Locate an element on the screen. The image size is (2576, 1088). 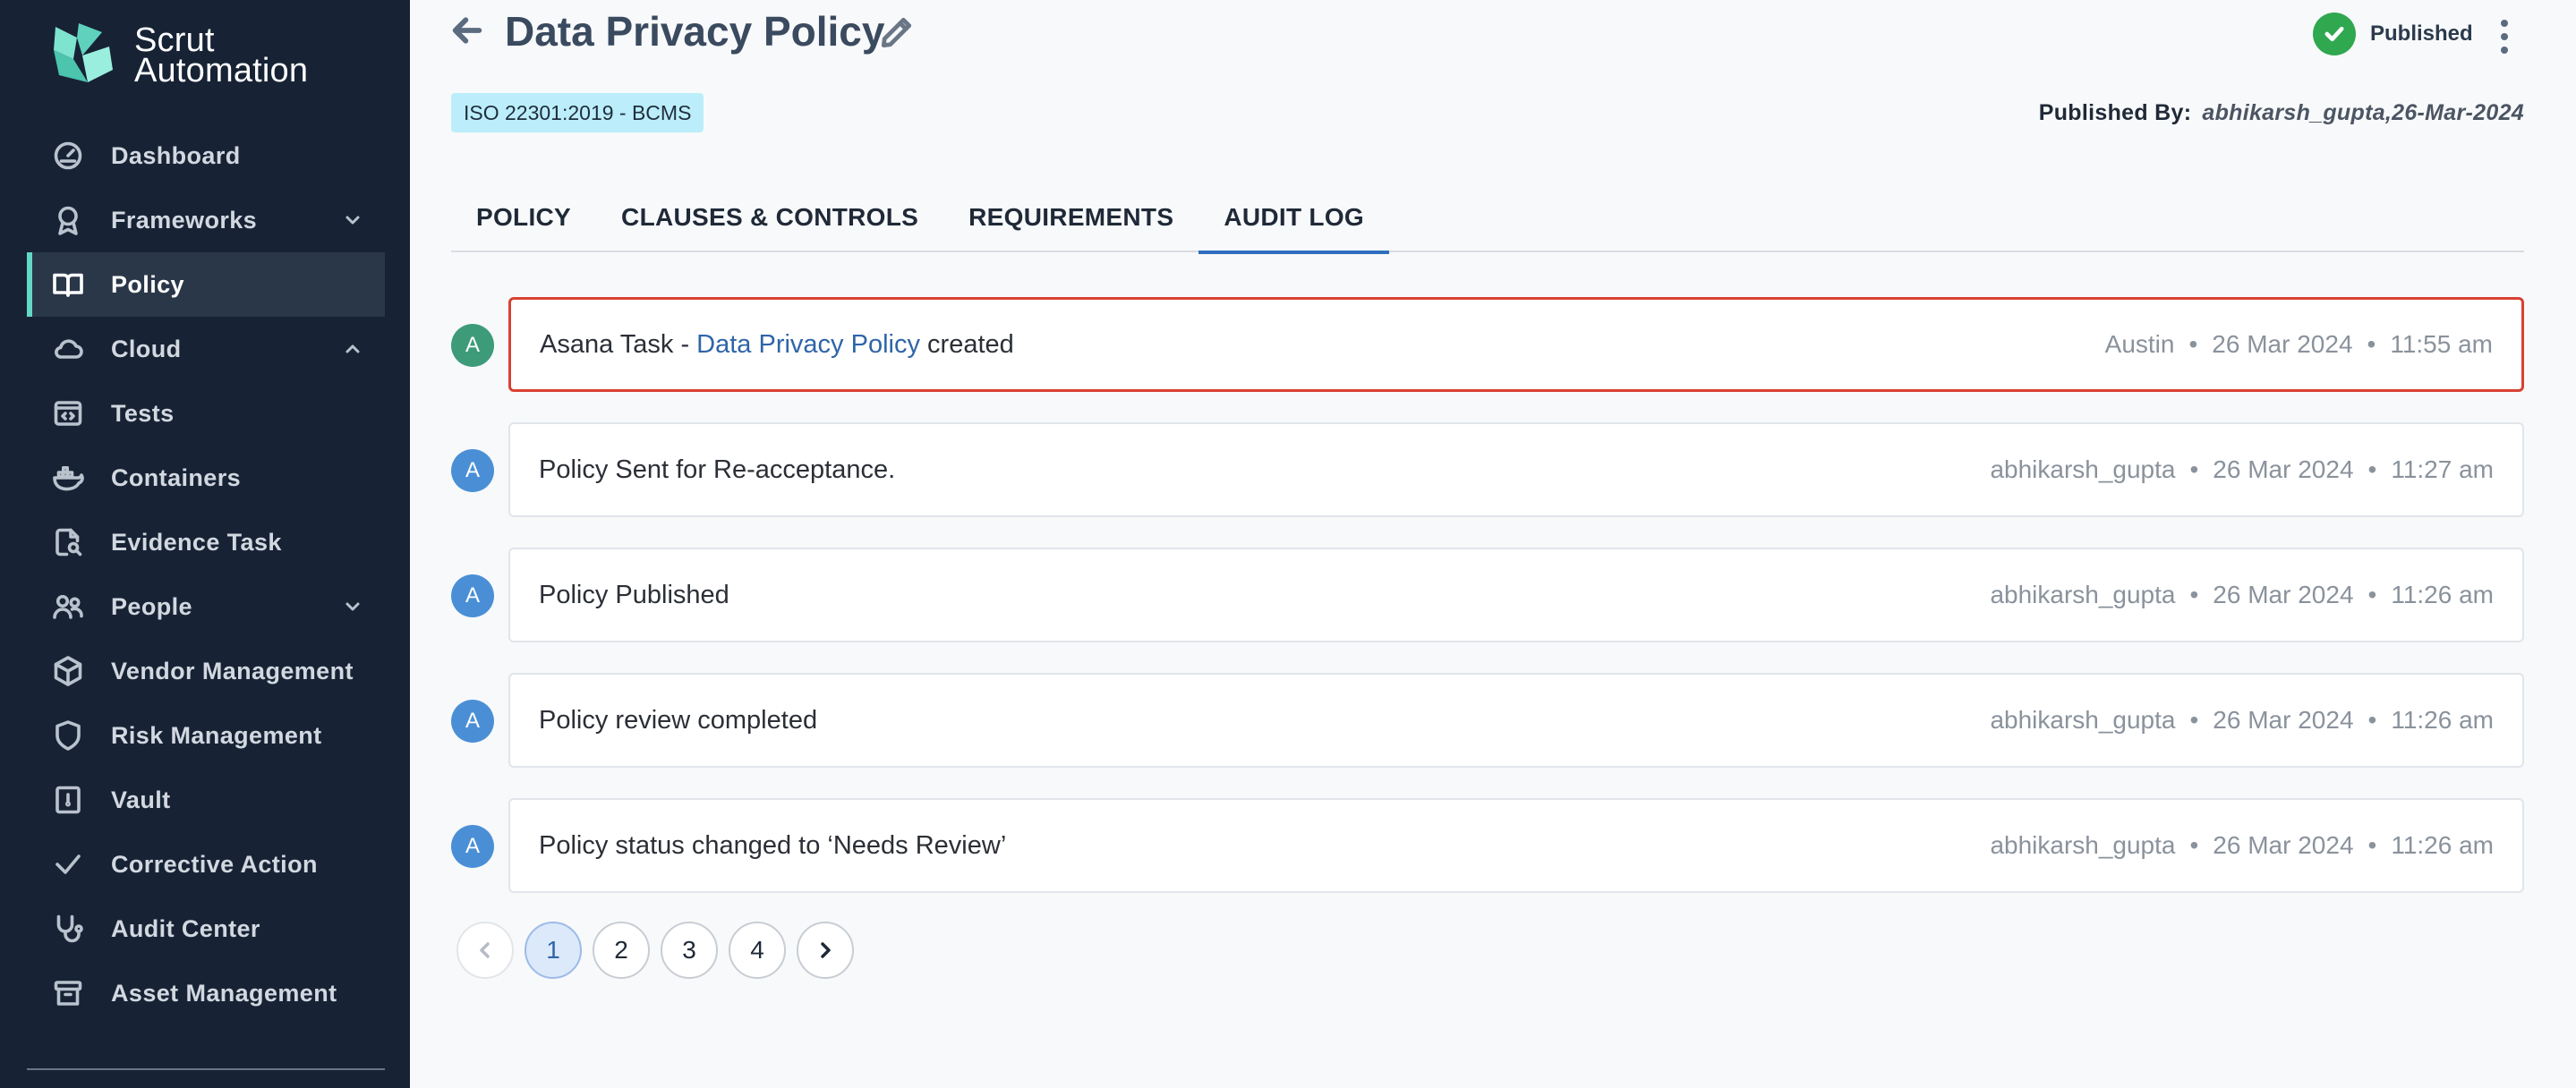
sidebar-item-dashboard: Dashboard is located at coordinates (206, 156).